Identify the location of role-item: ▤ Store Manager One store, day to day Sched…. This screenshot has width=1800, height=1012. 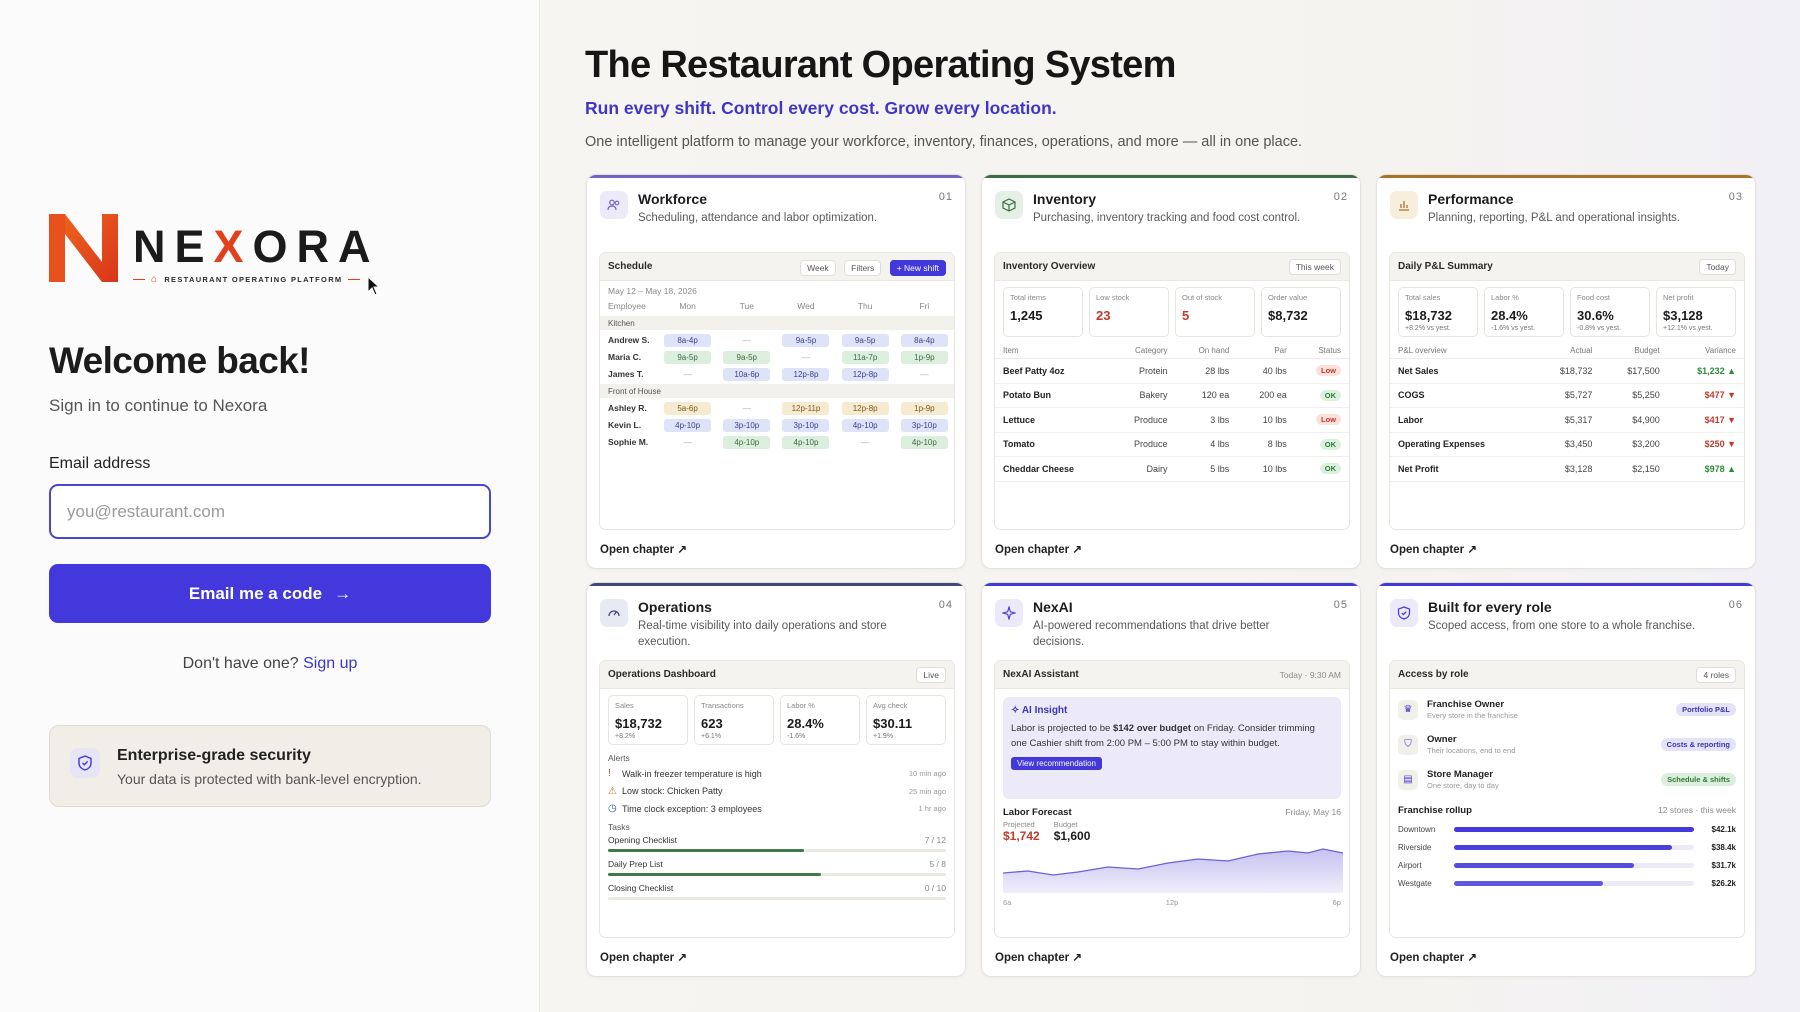
(1567, 779).